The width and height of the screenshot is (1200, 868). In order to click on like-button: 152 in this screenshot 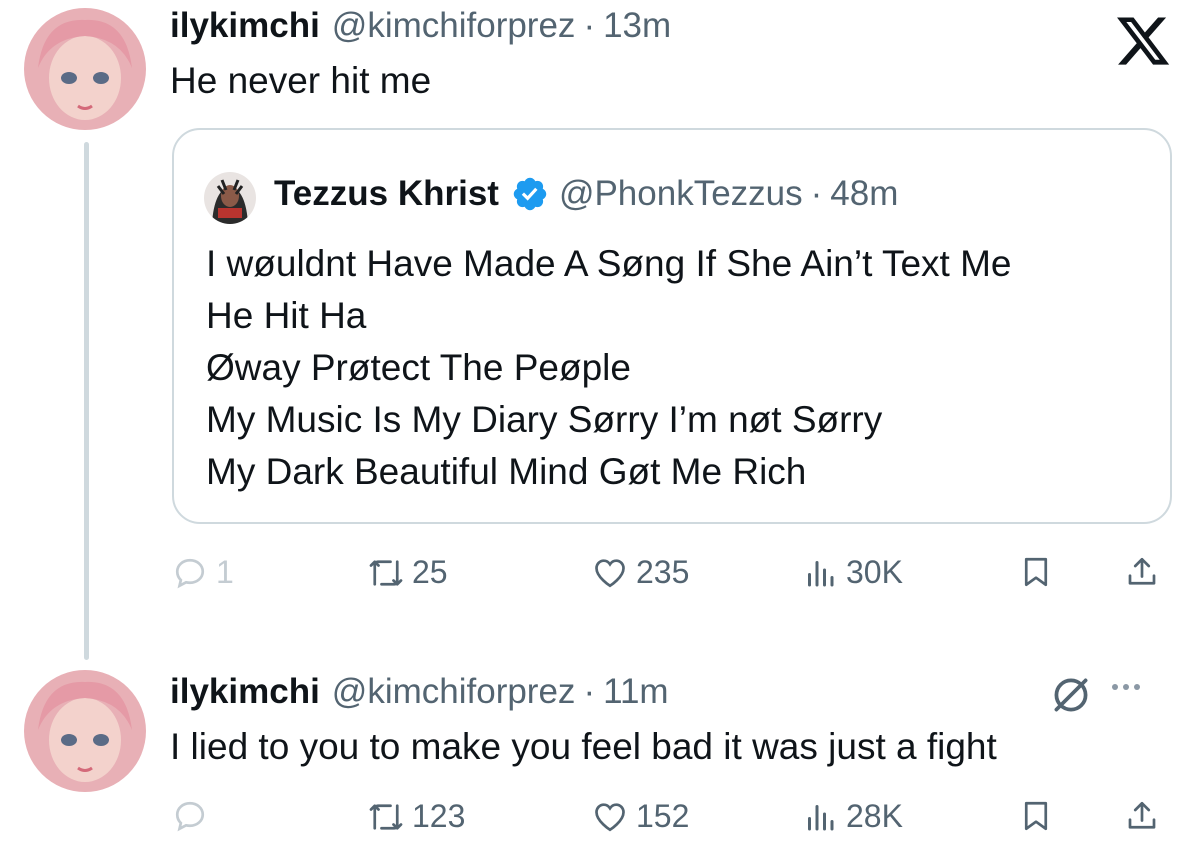, I will do `click(640, 816)`.